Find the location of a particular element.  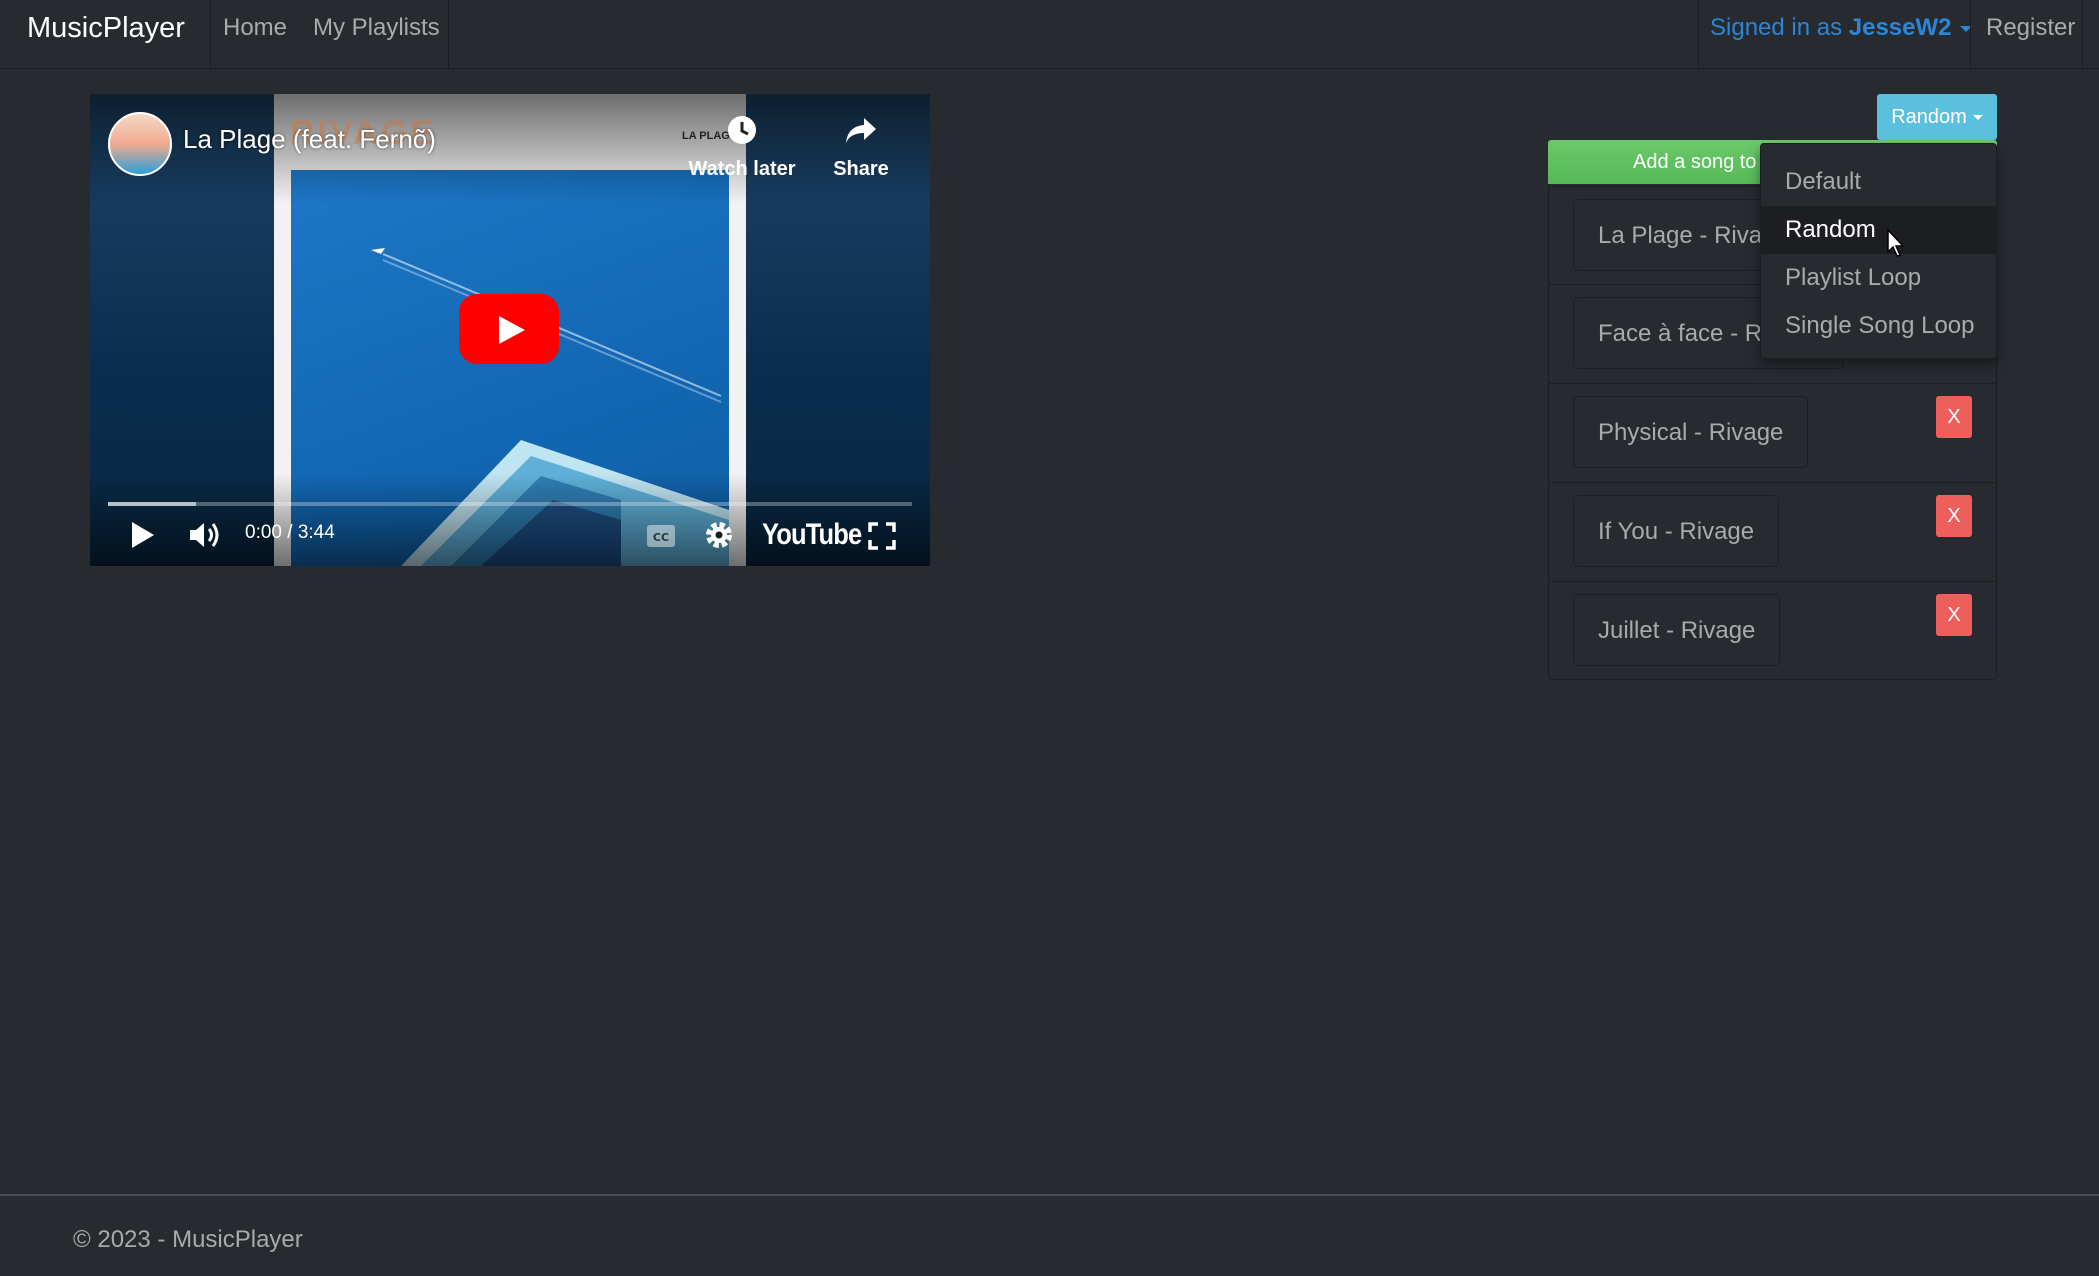

clock-icon is located at coordinates (742, 130).